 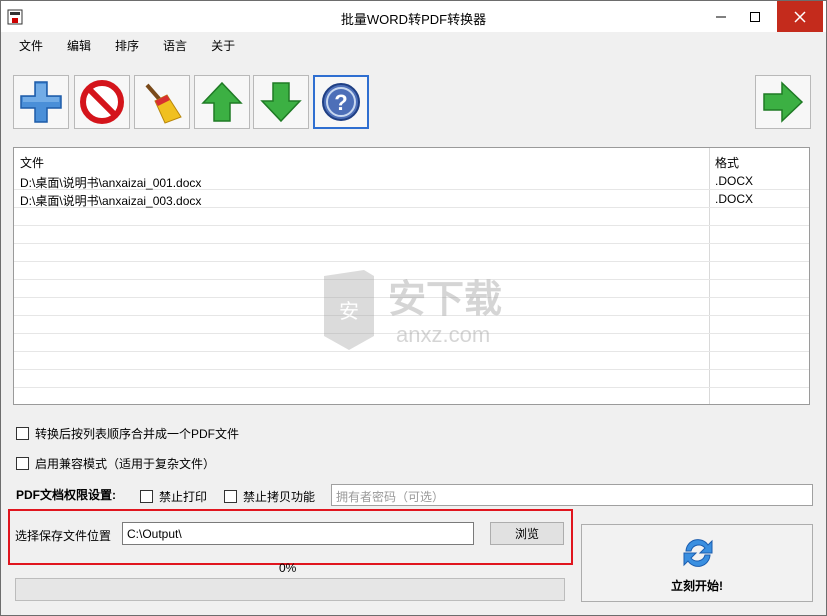 What do you see at coordinates (349, 311) in the screenshot?
I see `svg-text: 安` at bounding box center [349, 311].